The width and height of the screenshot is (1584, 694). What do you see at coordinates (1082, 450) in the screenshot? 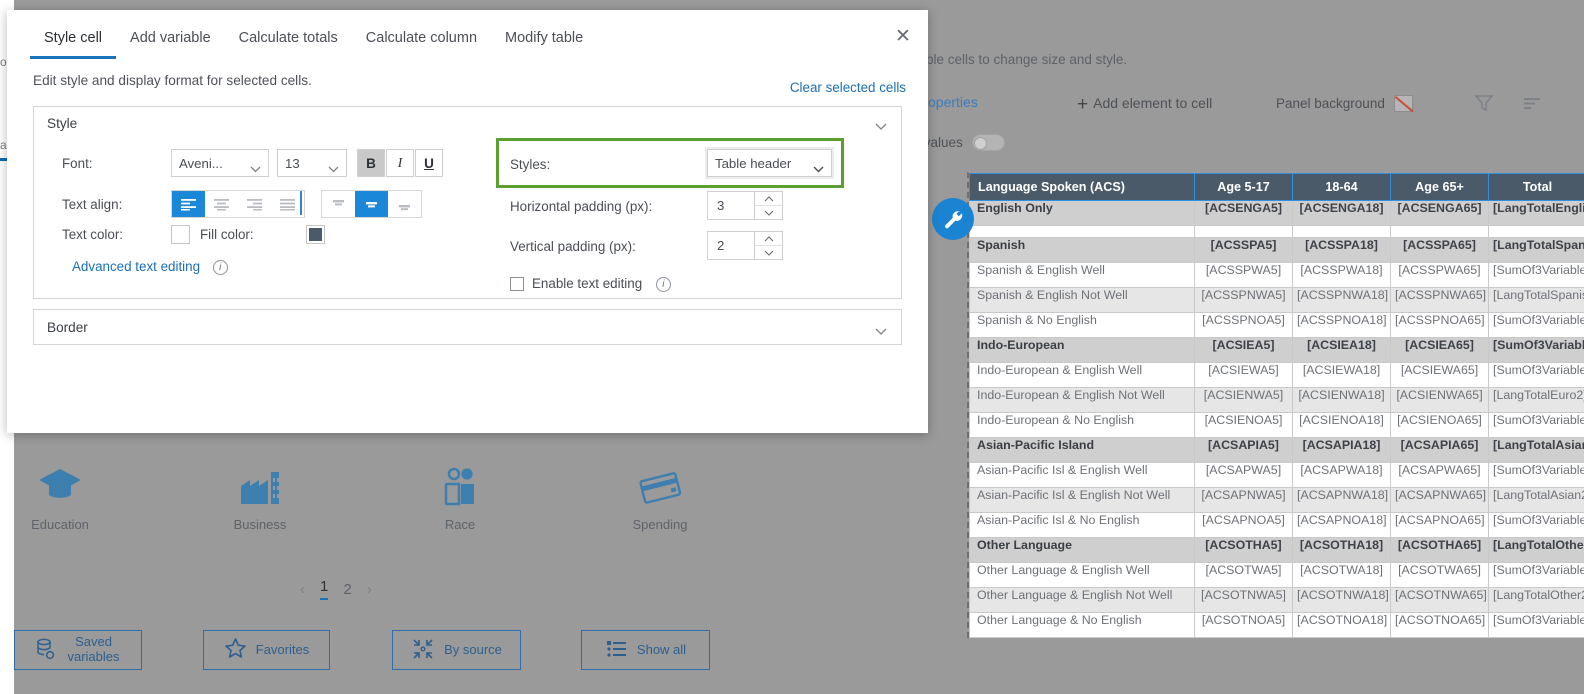
I see `table-cell-label: Asian-Pacific Island` at bounding box center [1082, 450].